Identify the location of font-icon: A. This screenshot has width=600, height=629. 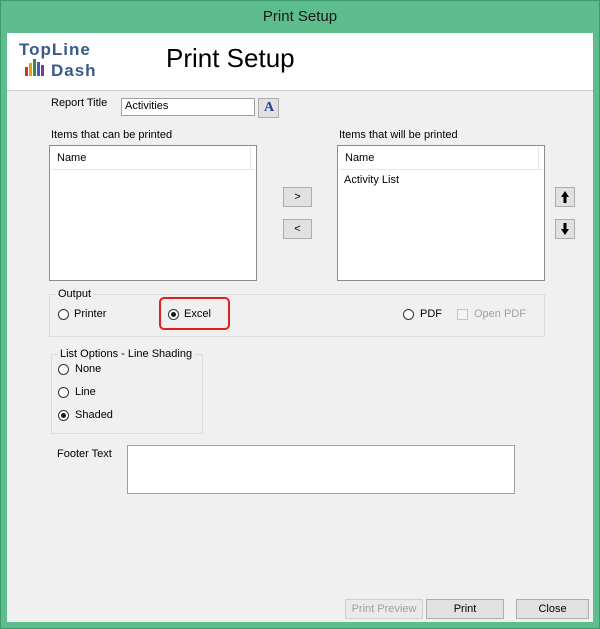
(269, 107).